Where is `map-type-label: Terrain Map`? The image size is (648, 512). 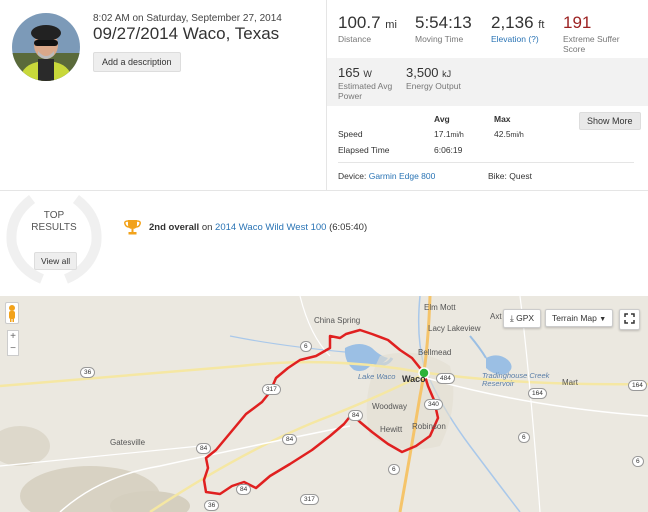 map-type-label: Terrain Map is located at coordinates (574, 318).